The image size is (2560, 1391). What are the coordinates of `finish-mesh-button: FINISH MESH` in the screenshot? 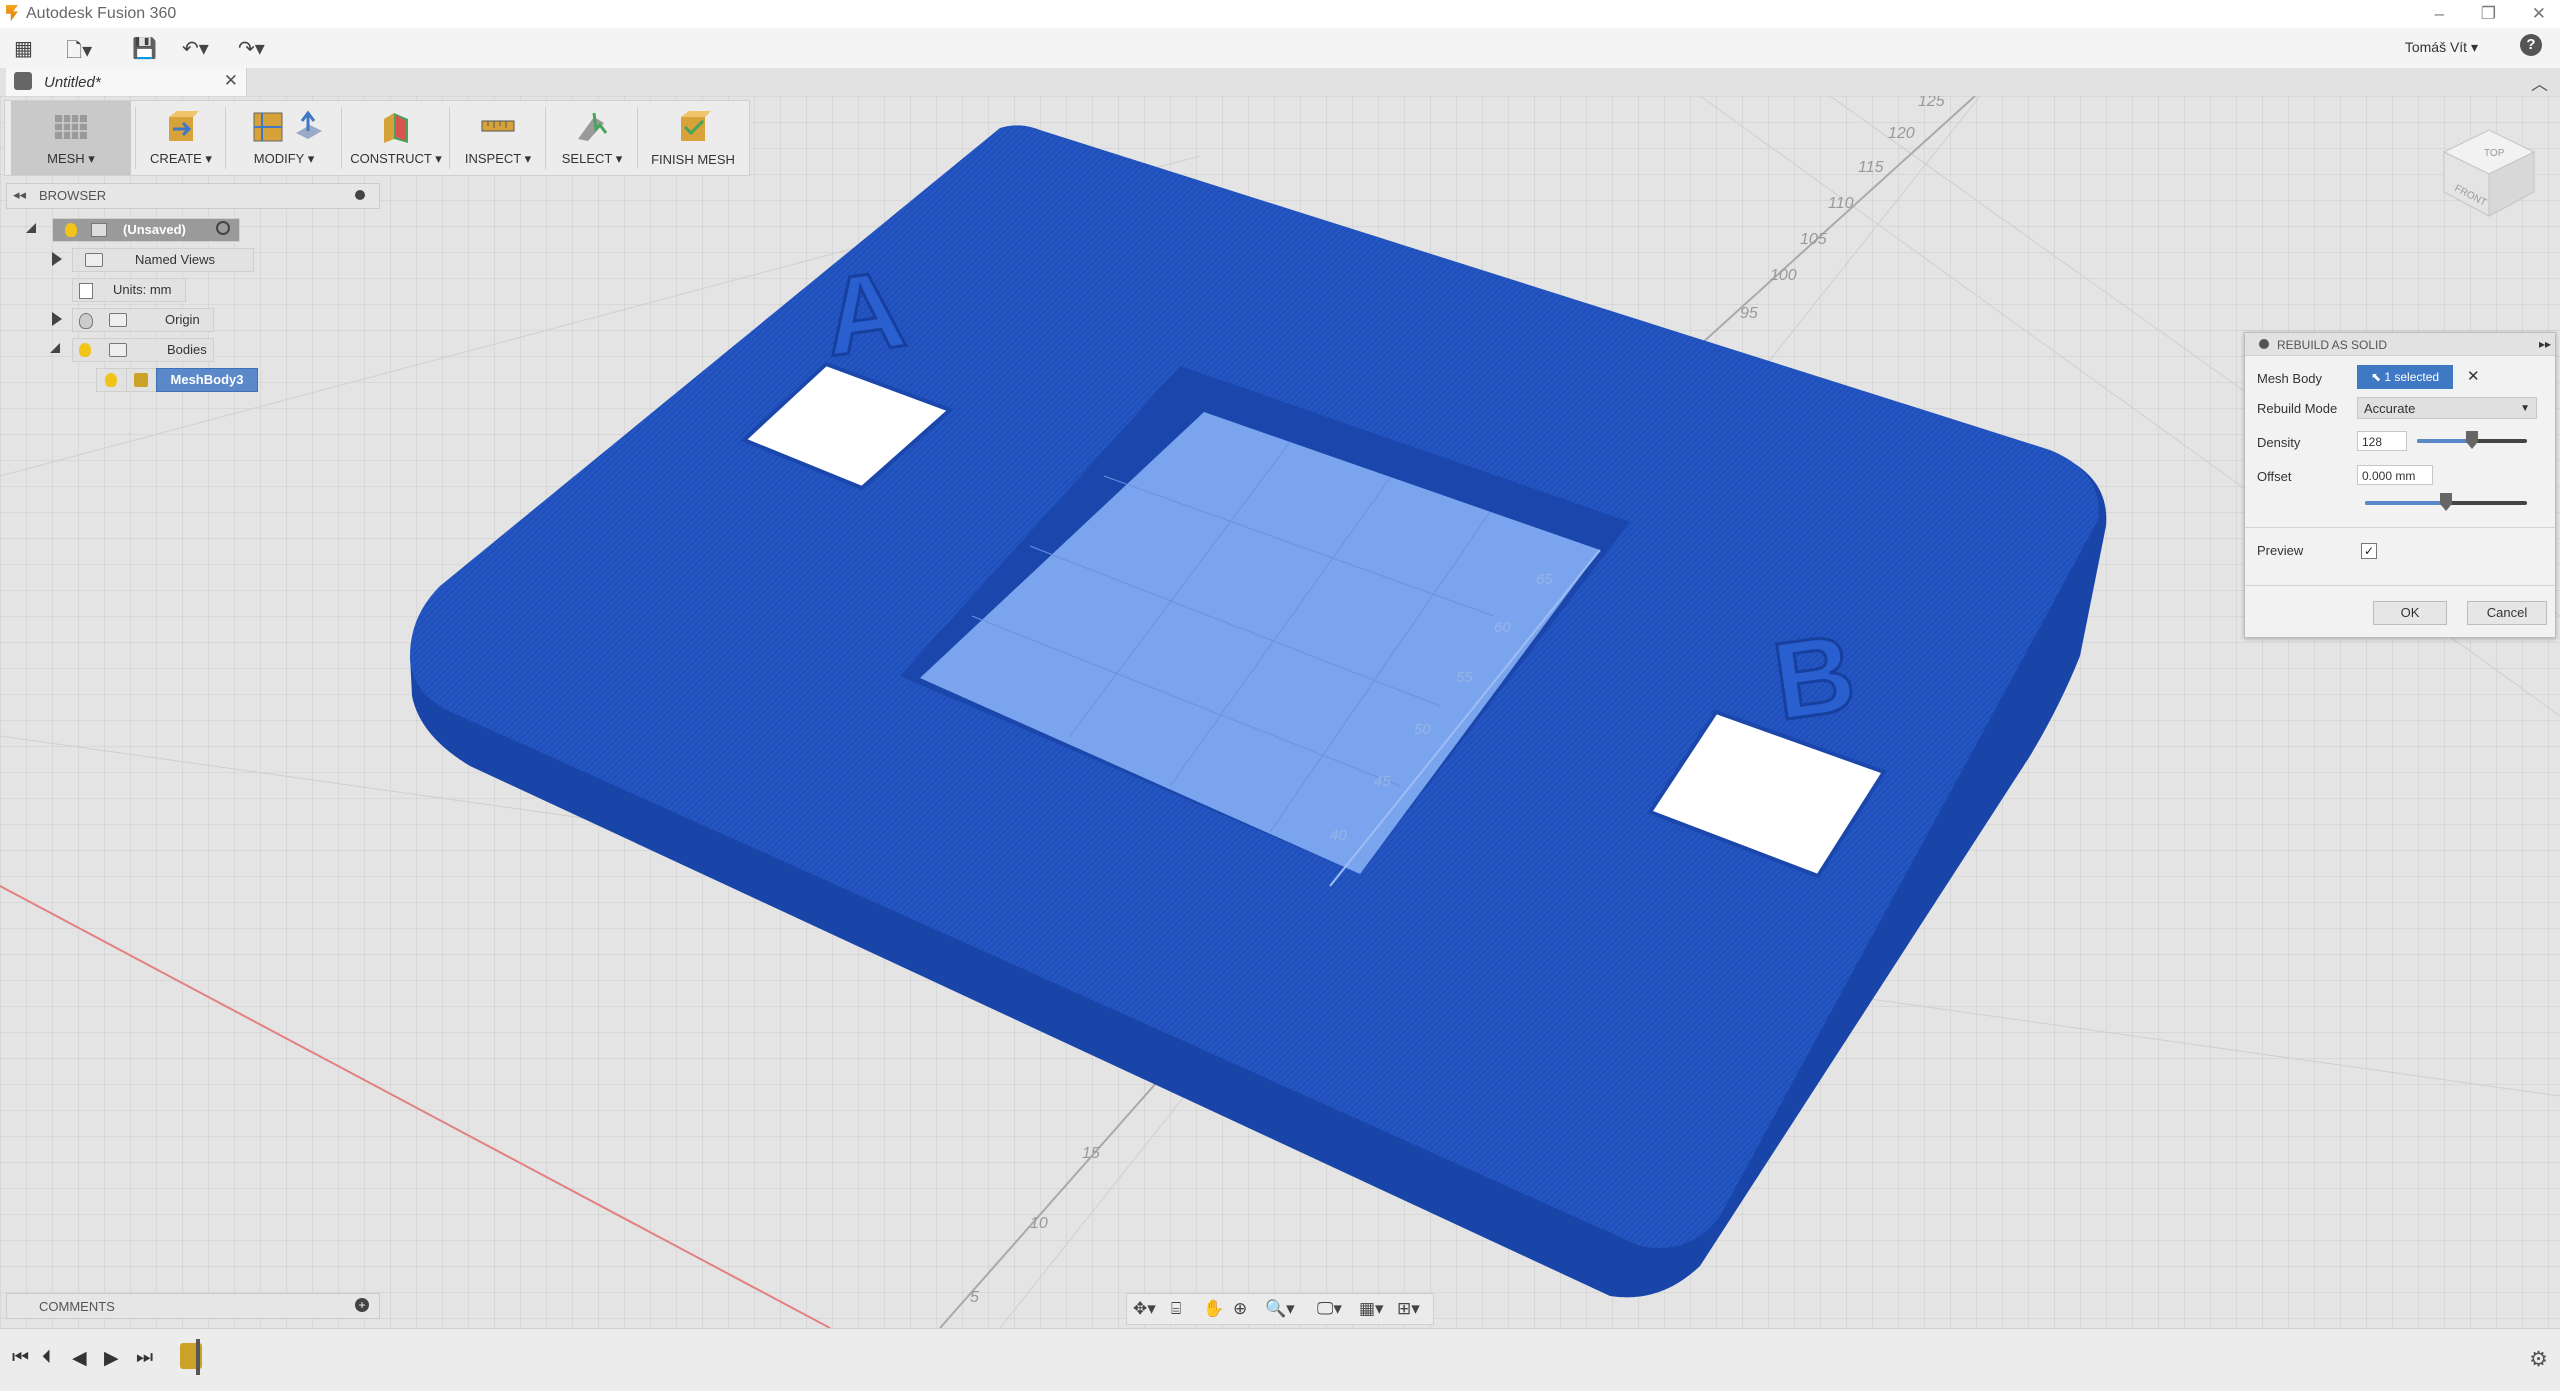 It's located at (693, 138).